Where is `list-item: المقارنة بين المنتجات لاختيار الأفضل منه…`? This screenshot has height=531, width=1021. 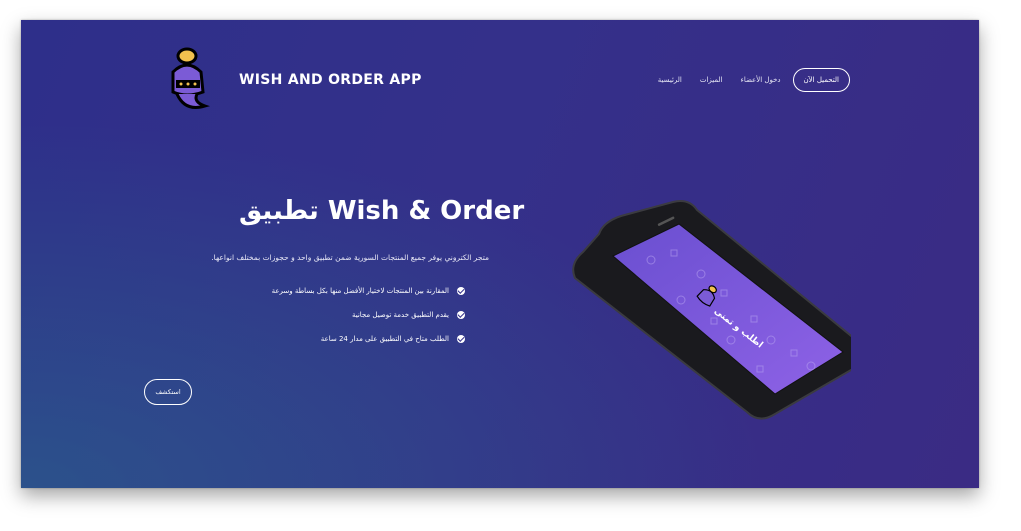 list-item: المقارنة بين المنتجات لاختيار الأفضل منه… is located at coordinates (358, 291).